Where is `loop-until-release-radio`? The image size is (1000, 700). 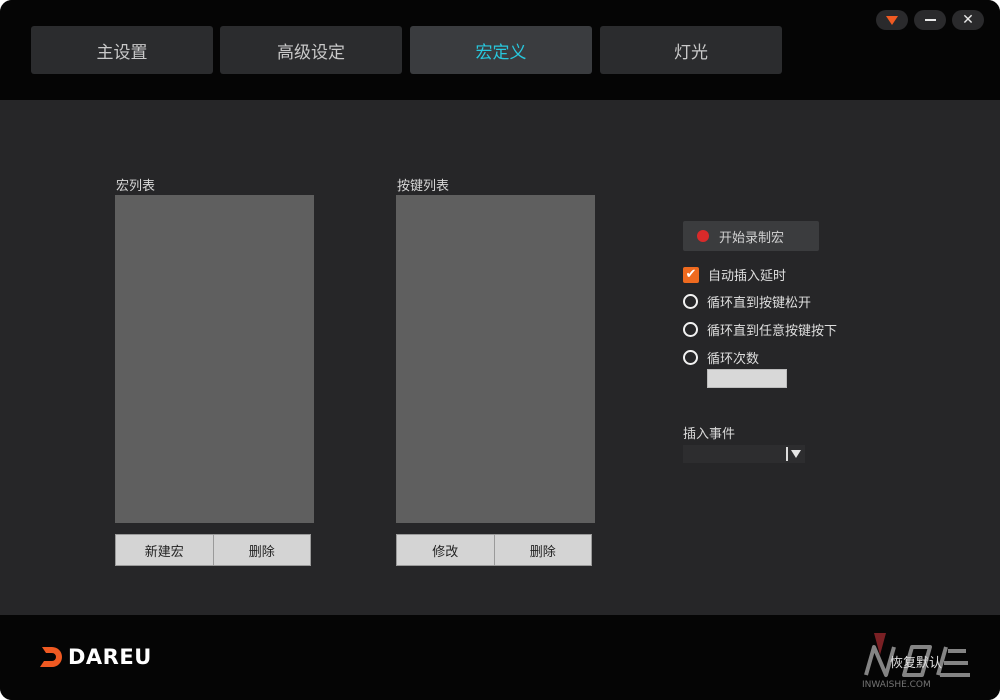 loop-until-release-radio is located at coordinates (690, 301).